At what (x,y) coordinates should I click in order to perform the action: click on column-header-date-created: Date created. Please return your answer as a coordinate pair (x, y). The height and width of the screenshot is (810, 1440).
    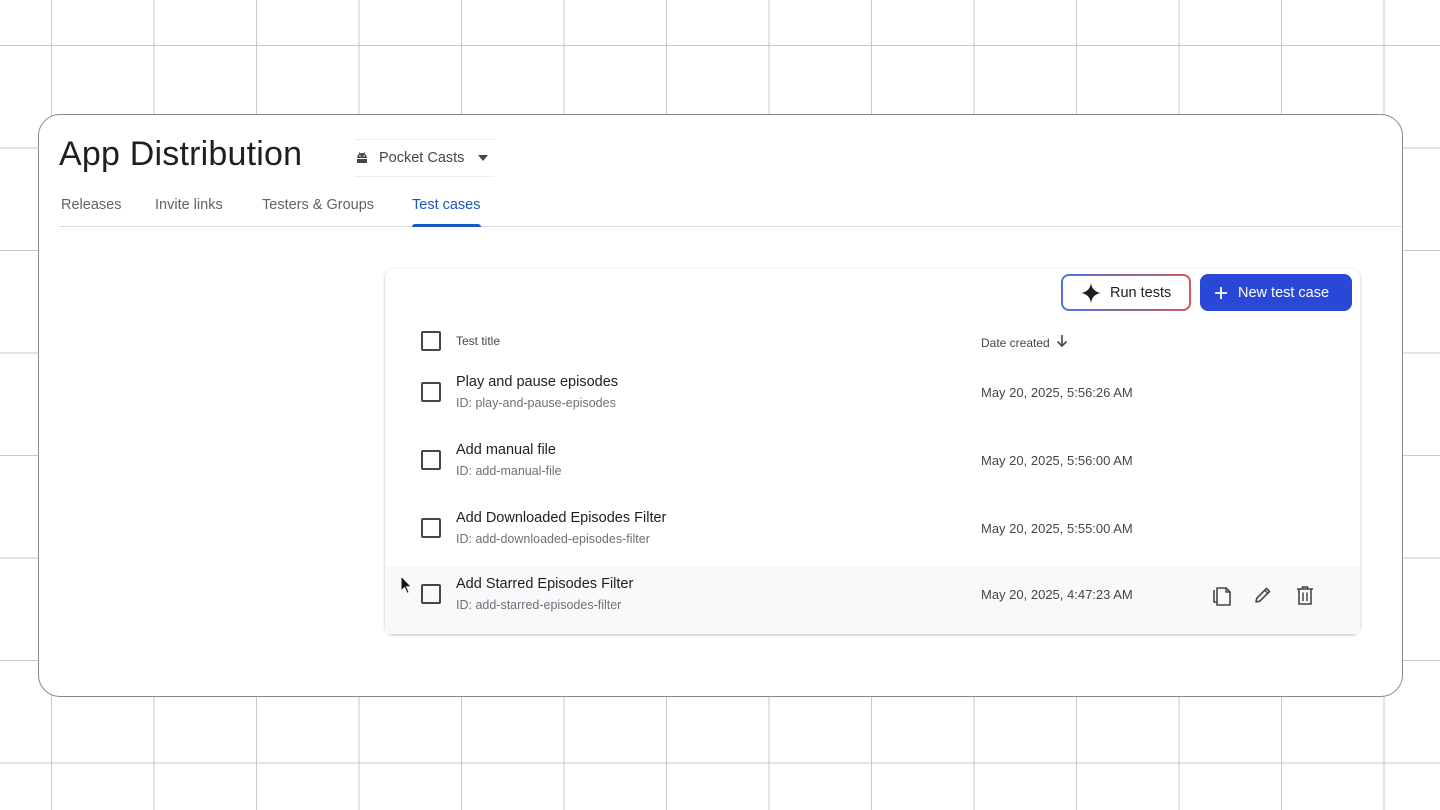
    Looking at the image, I should click on (1024, 342).